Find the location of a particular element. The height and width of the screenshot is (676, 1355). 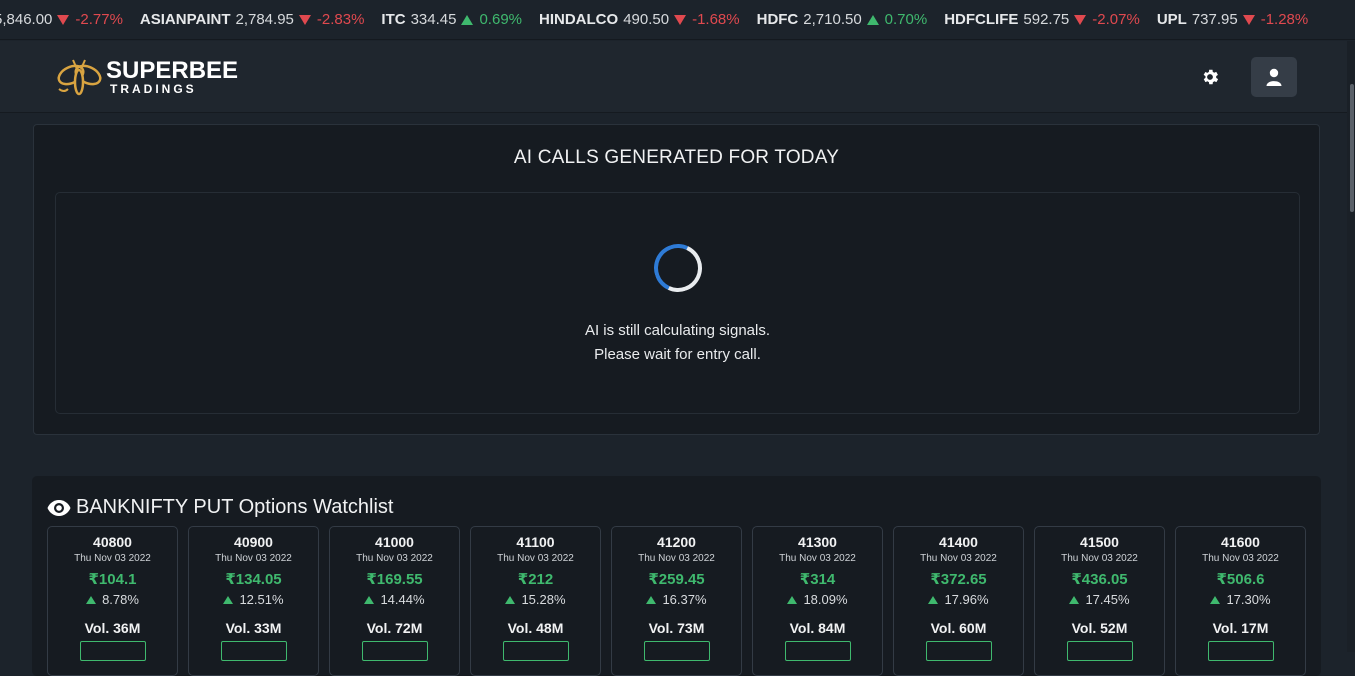

option-change: 18.09% is located at coordinates (817, 599).